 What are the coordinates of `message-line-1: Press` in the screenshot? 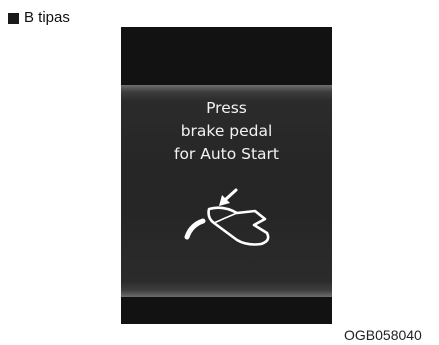 It's located at (226, 108).